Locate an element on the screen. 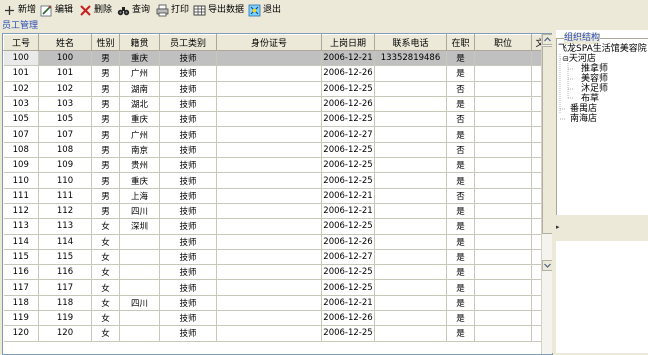  column-header: 在职 is located at coordinates (460, 42).